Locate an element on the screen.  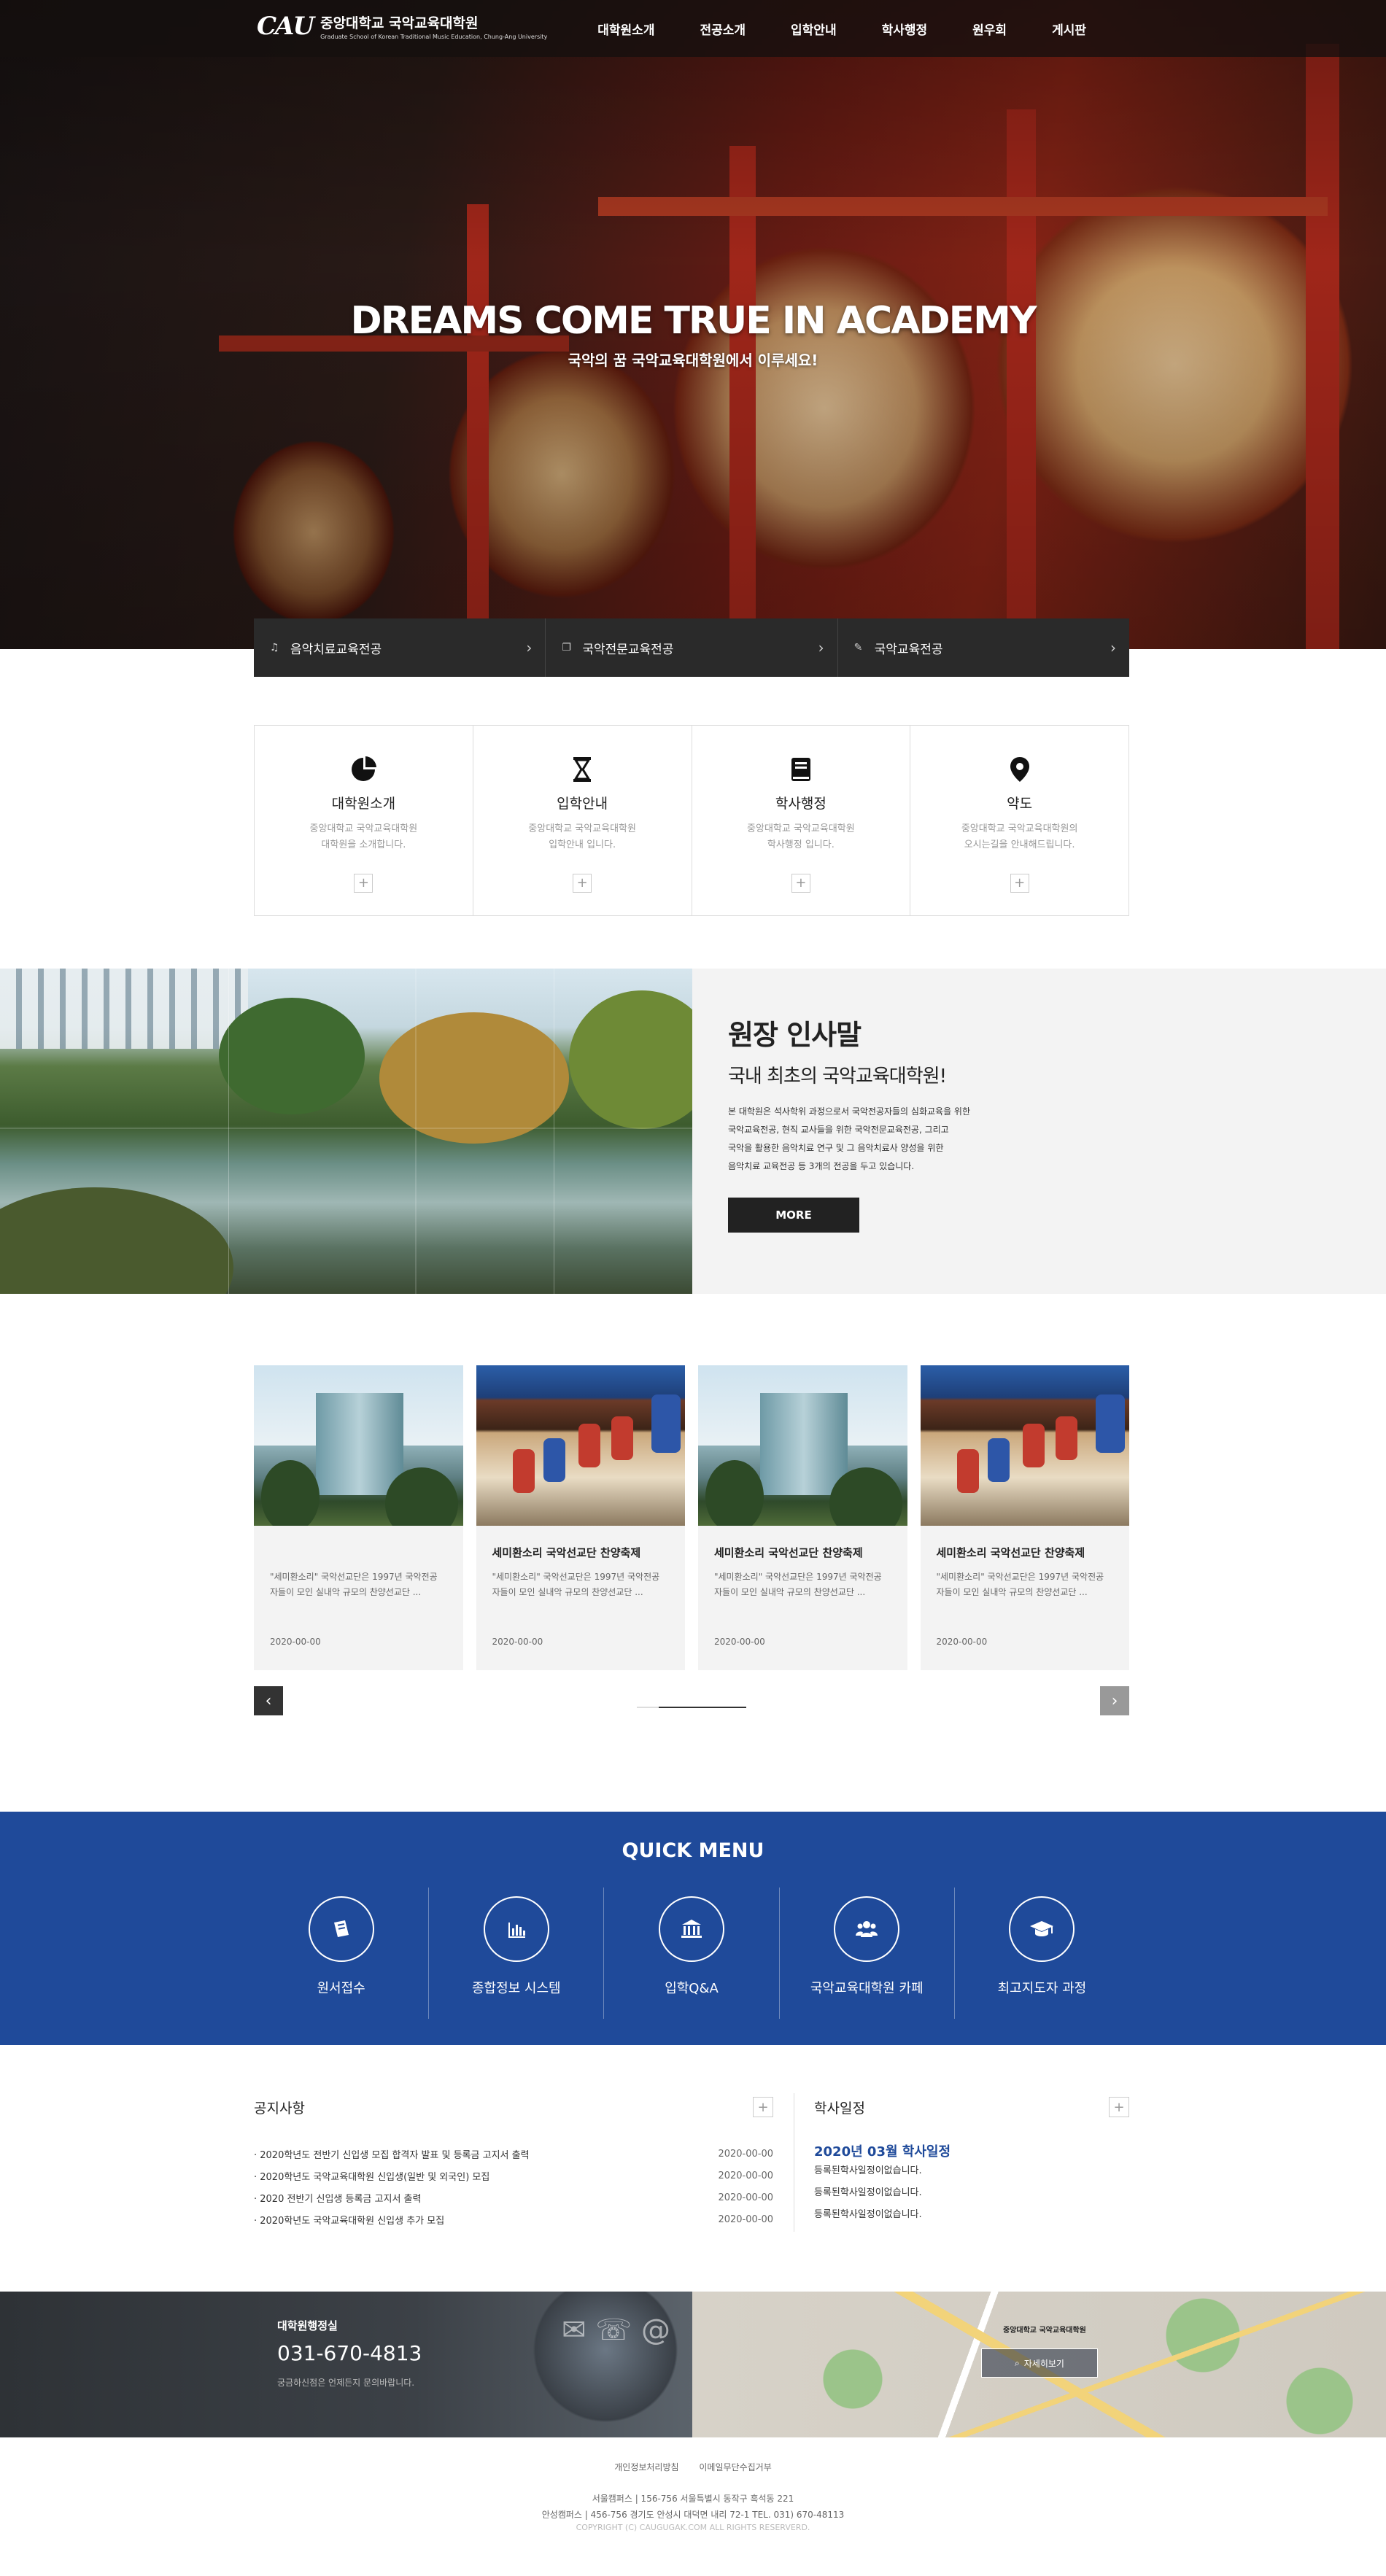
quick-menu-title: QUICK MENU is located at coordinates (693, 1851).